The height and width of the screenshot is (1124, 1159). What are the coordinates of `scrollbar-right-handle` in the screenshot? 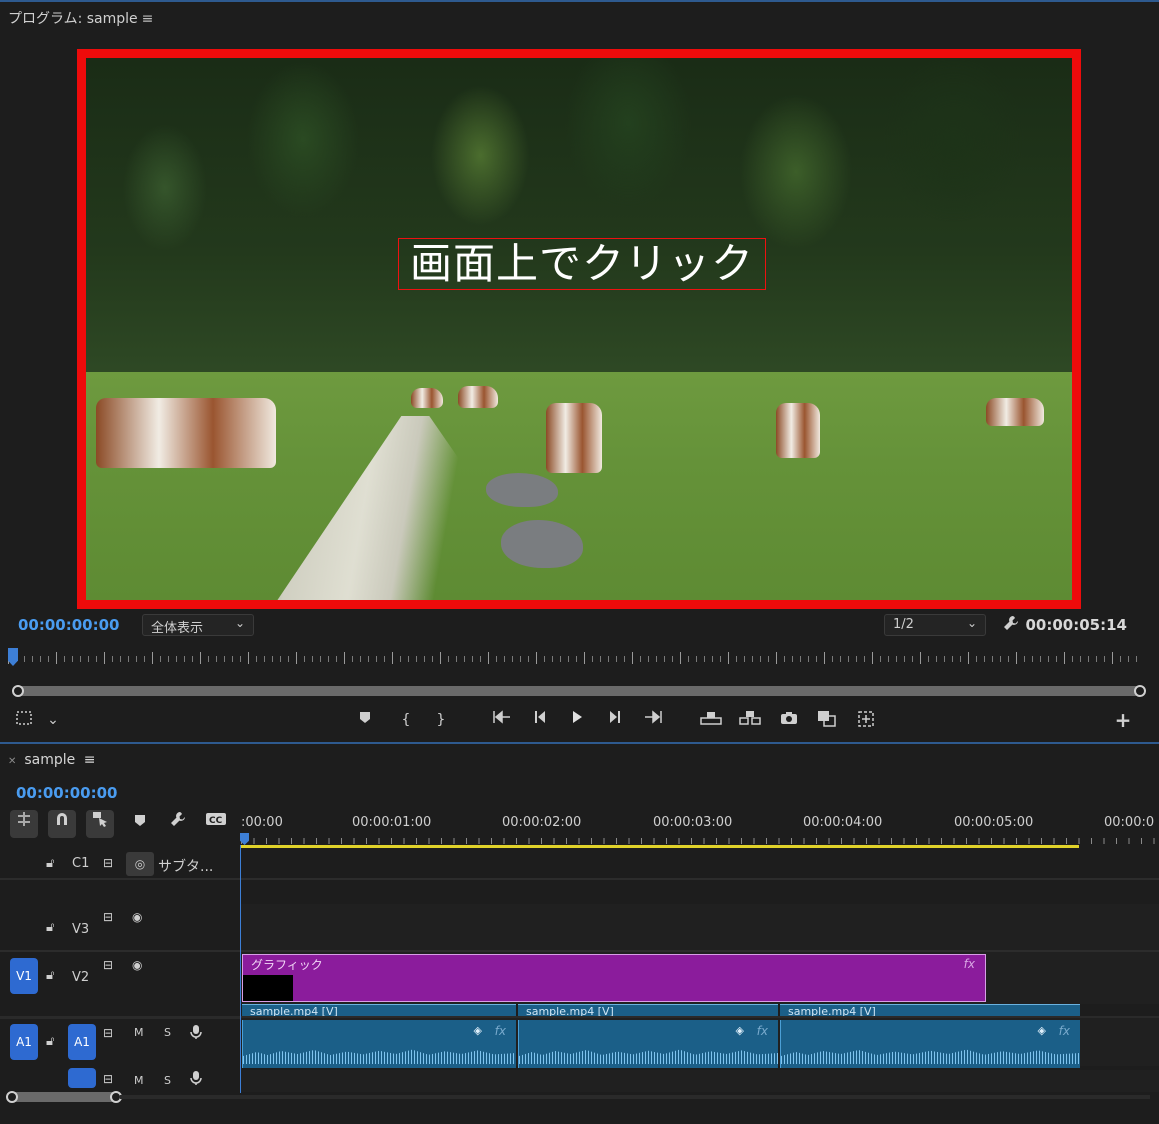 It's located at (1140, 691).